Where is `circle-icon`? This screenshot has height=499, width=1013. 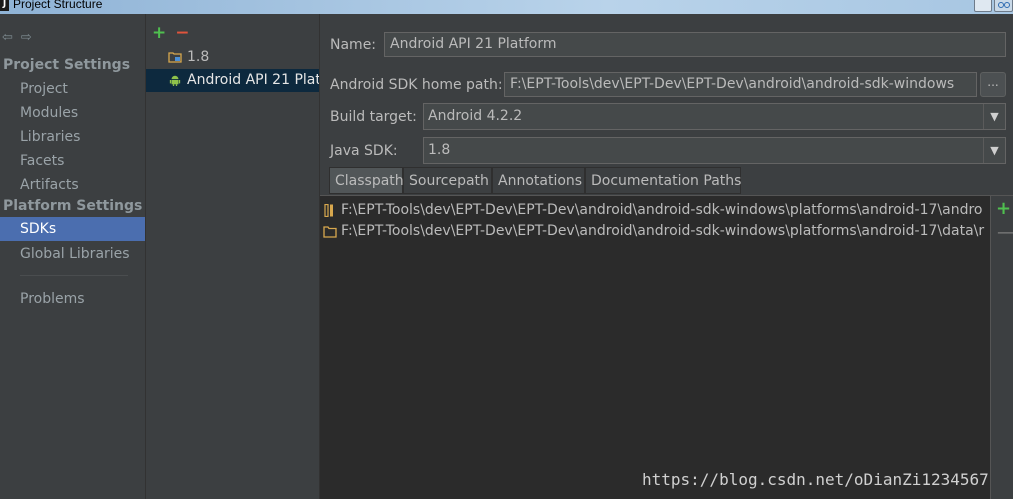
circle-icon is located at coordinates (1007, 5).